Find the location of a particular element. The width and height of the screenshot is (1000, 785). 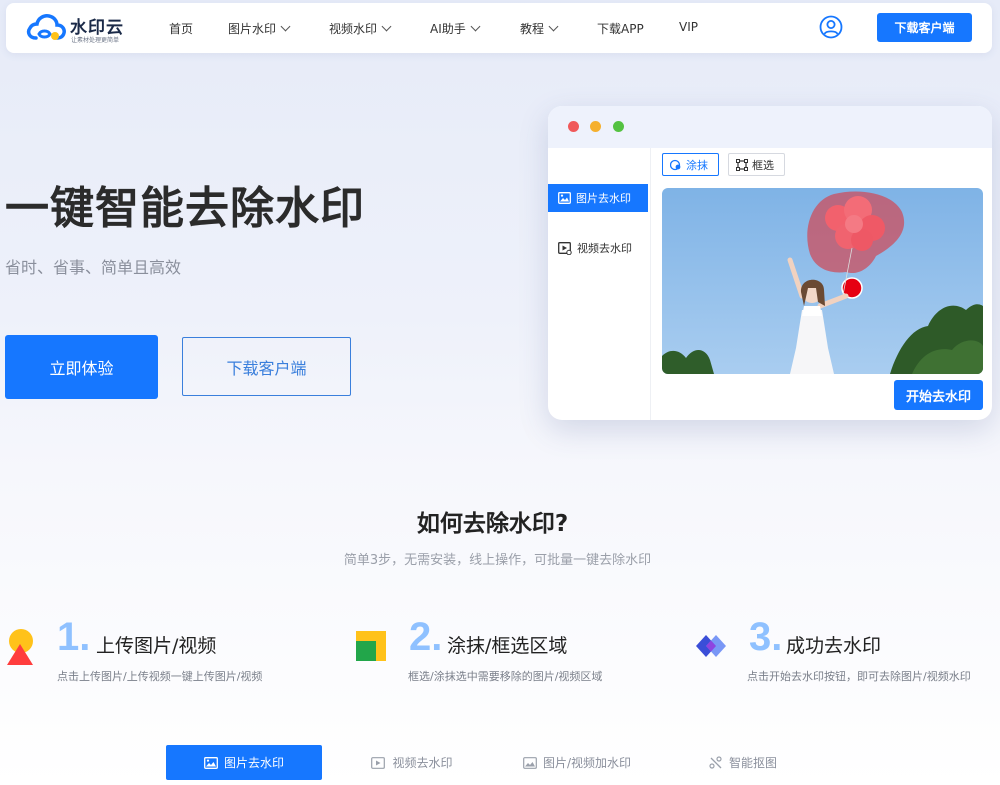

nav-item-label: 图片水印 is located at coordinates (252, 29).